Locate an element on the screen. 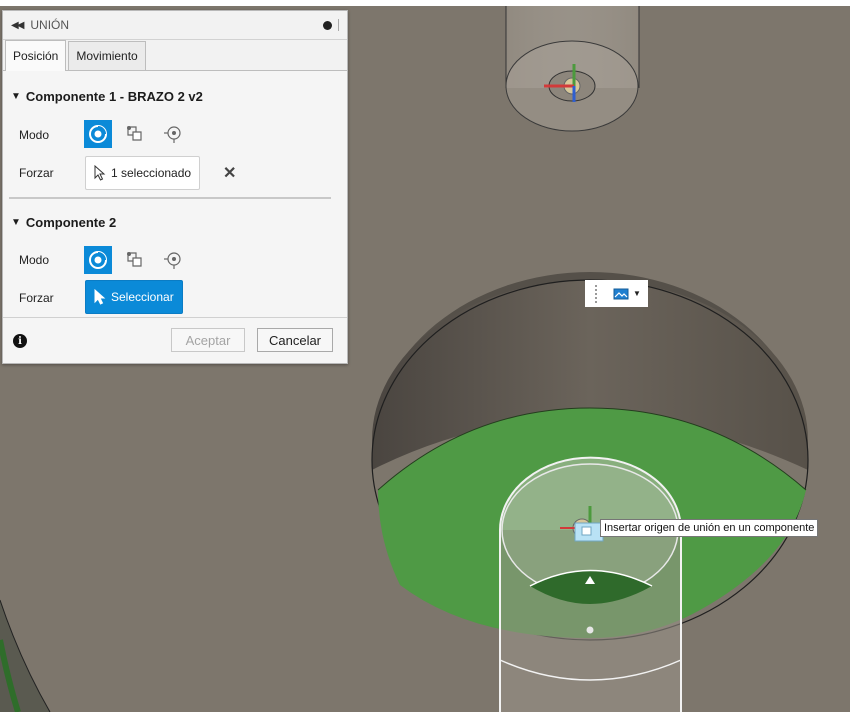 This screenshot has height=712, width=850. snap-selection-button: 1 seleccionado is located at coordinates (143, 173).